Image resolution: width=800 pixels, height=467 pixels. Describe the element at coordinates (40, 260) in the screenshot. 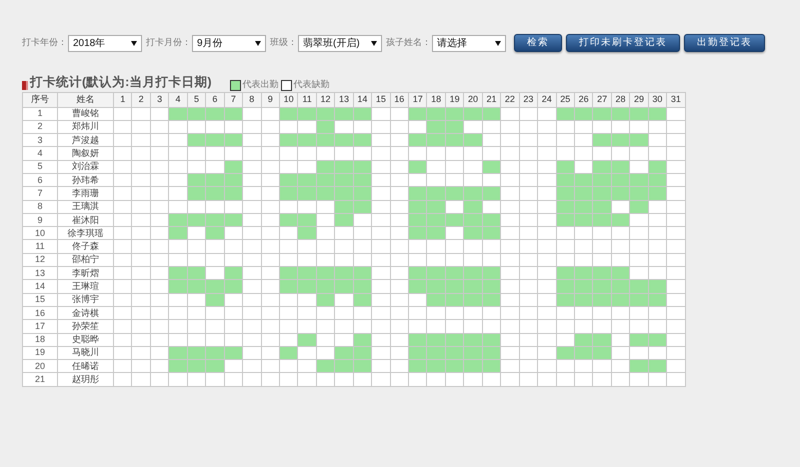

I see `table-cell: 12` at that location.